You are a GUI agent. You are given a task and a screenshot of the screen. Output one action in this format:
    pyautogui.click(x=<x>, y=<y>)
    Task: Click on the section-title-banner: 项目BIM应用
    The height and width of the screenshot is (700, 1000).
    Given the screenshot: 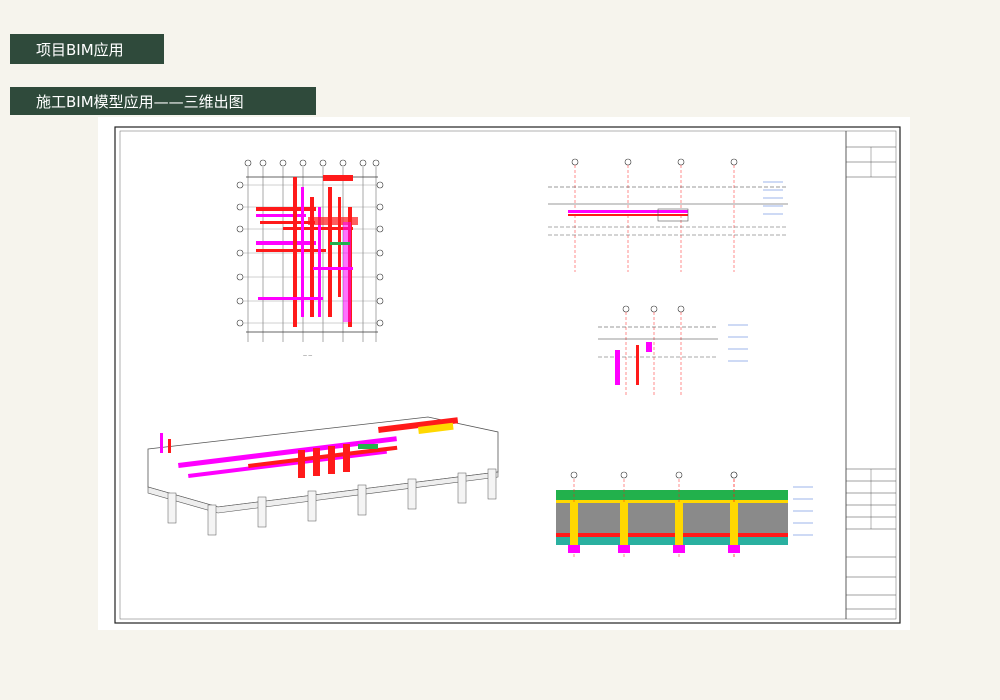 What is the action you would take?
    pyautogui.click(x=87, y=49)
    